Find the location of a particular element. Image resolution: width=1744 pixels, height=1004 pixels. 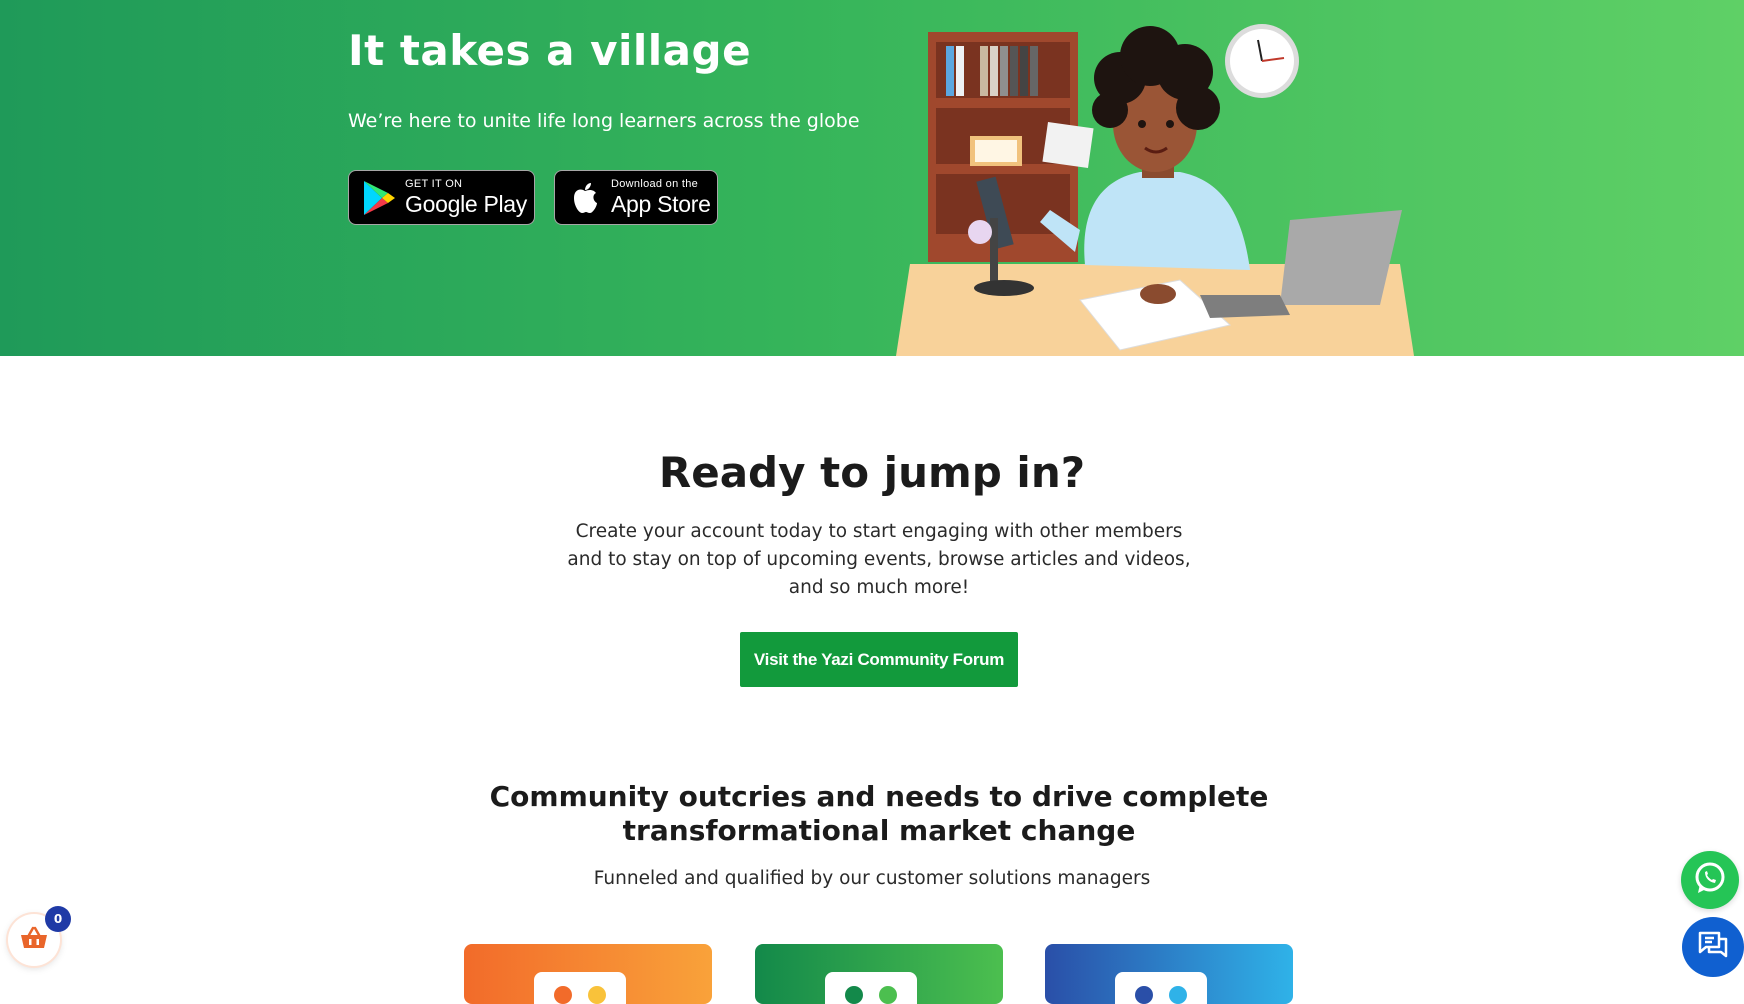

apple-icon is located at coordinates (585, 198).